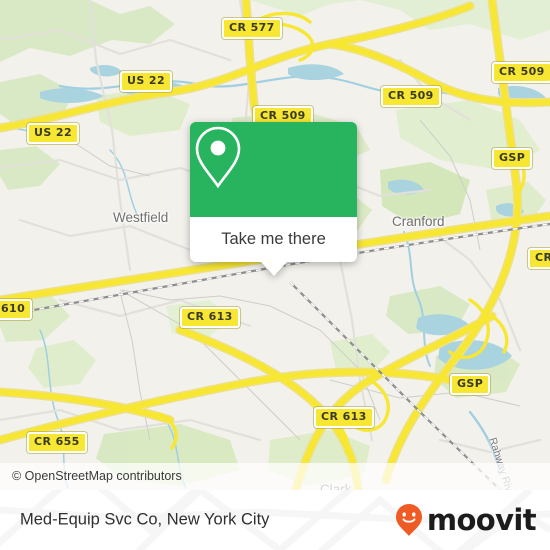 This screenshot has width=550, height=550. What do you see at coordinates (418, 221) in the screenshot?
I see `place-label-cranford: Cranford` at bounding box center [418, 221].